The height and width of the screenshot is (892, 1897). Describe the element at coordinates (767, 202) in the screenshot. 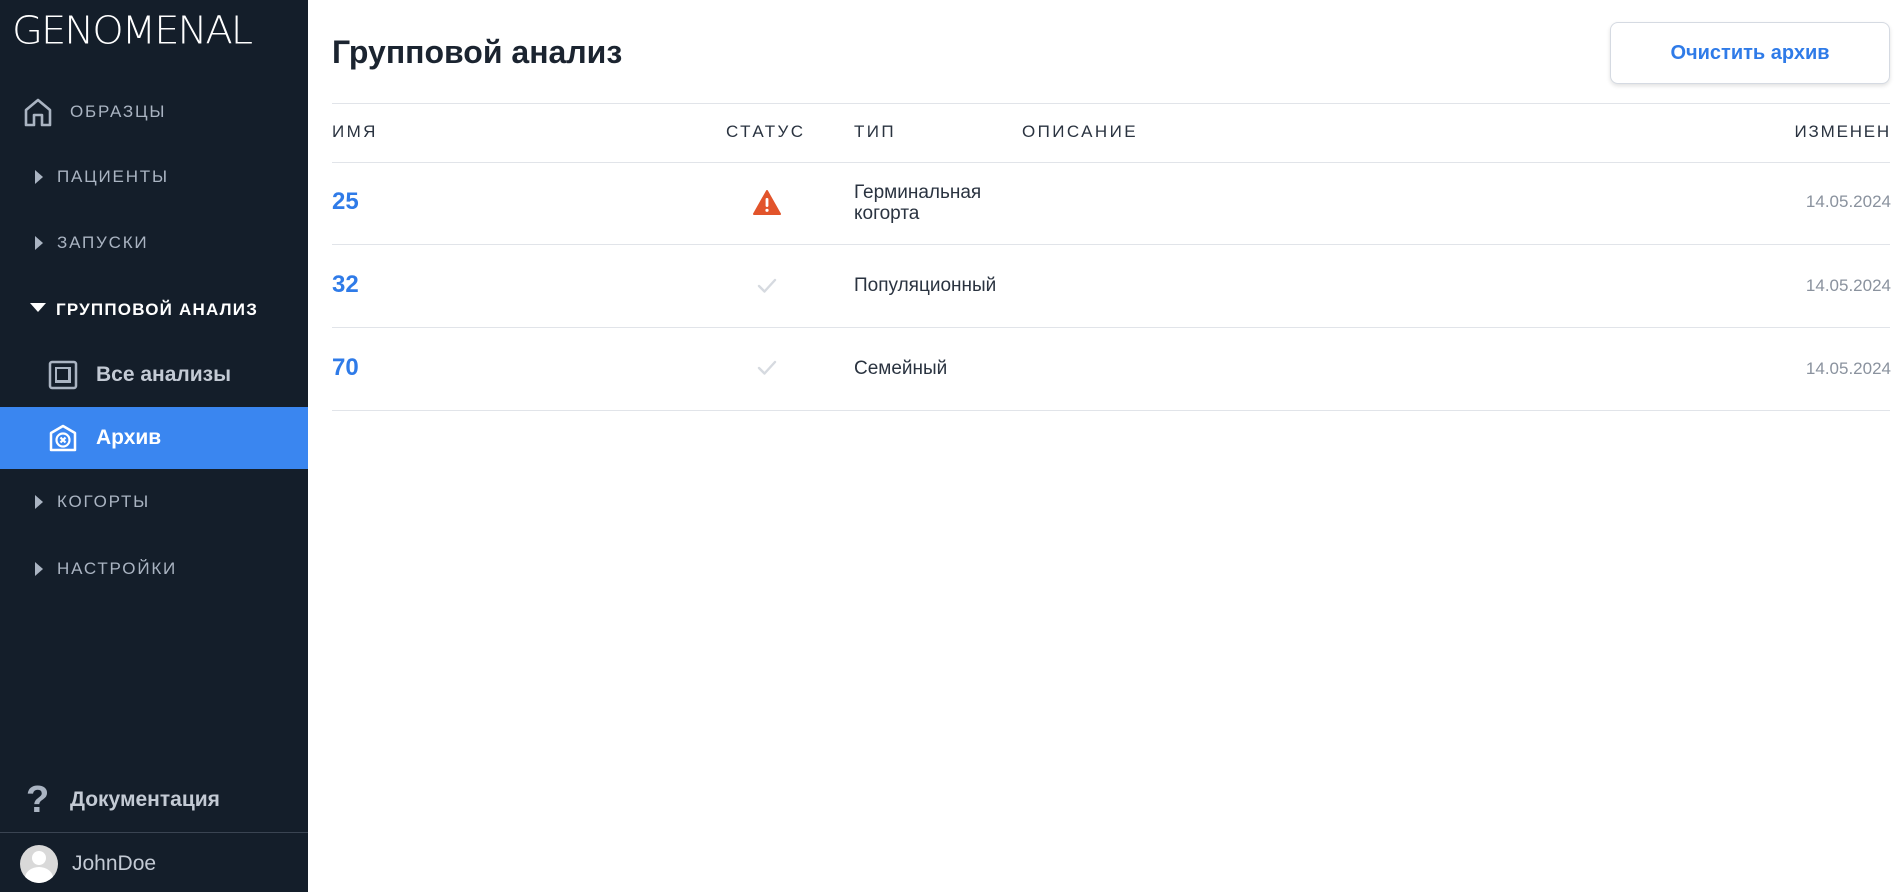

I see `warning-triangle-icon` at that location.